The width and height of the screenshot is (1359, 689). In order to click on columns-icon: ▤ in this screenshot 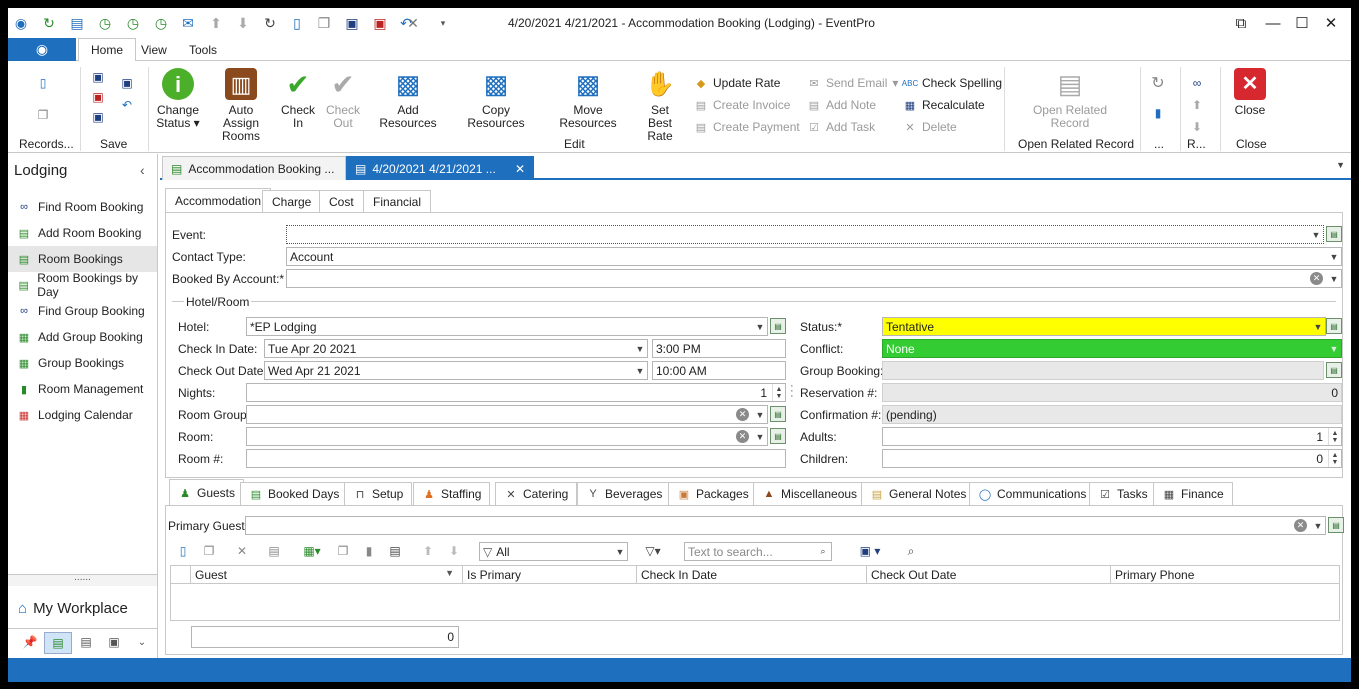, I will do `click(395, 551)`.